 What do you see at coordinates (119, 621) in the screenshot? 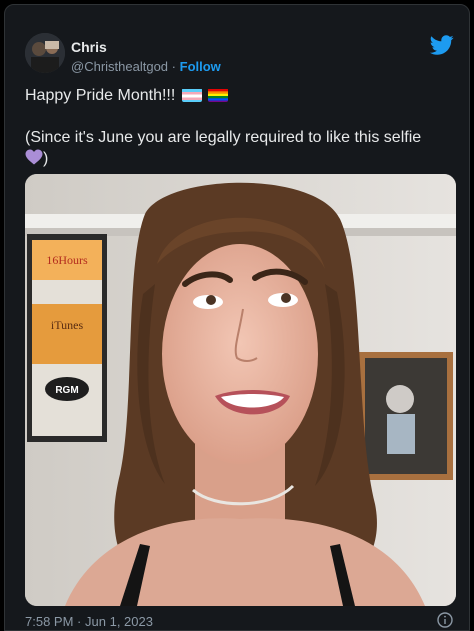
I see `tweet-date: Jun 1, 2023` at bounding box center [119, 621].